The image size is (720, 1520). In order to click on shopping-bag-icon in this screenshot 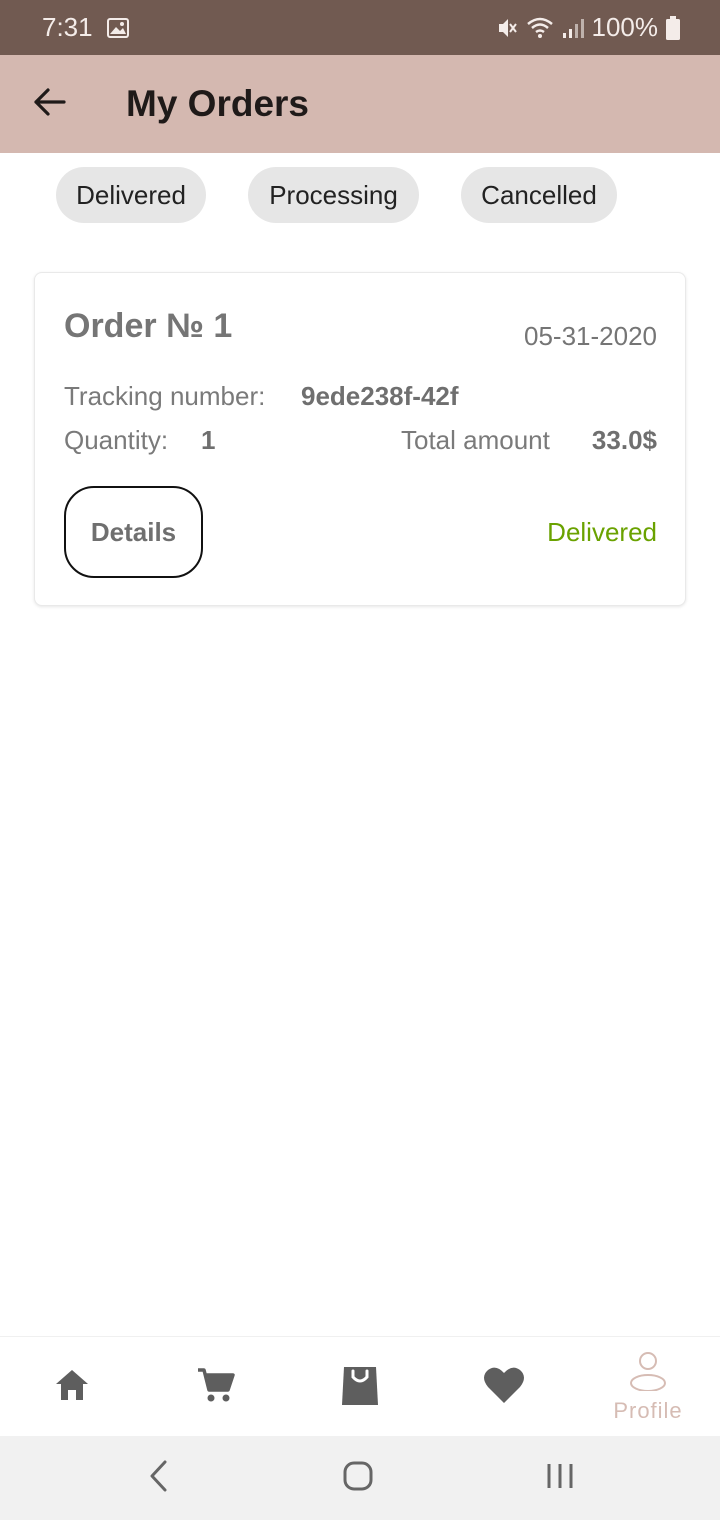, I will do `click(360, 1387)`.